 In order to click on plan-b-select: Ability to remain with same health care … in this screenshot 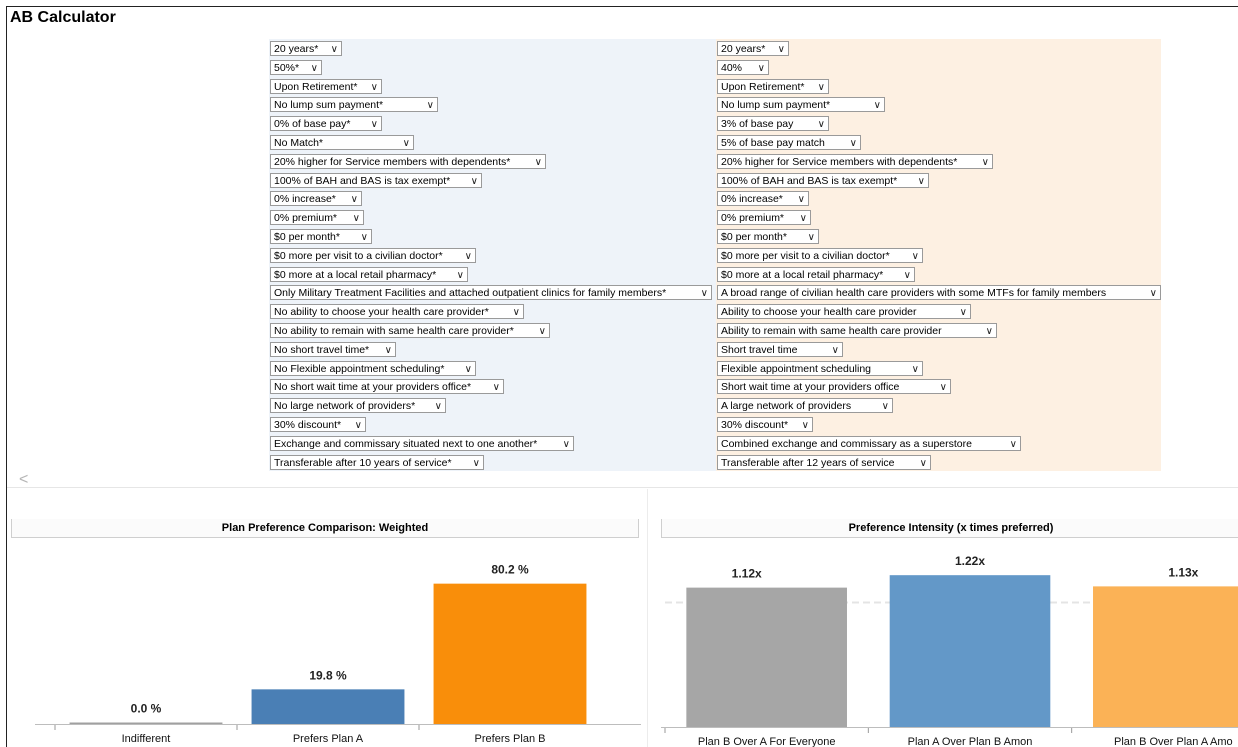, I will do `click(857, 330)`.